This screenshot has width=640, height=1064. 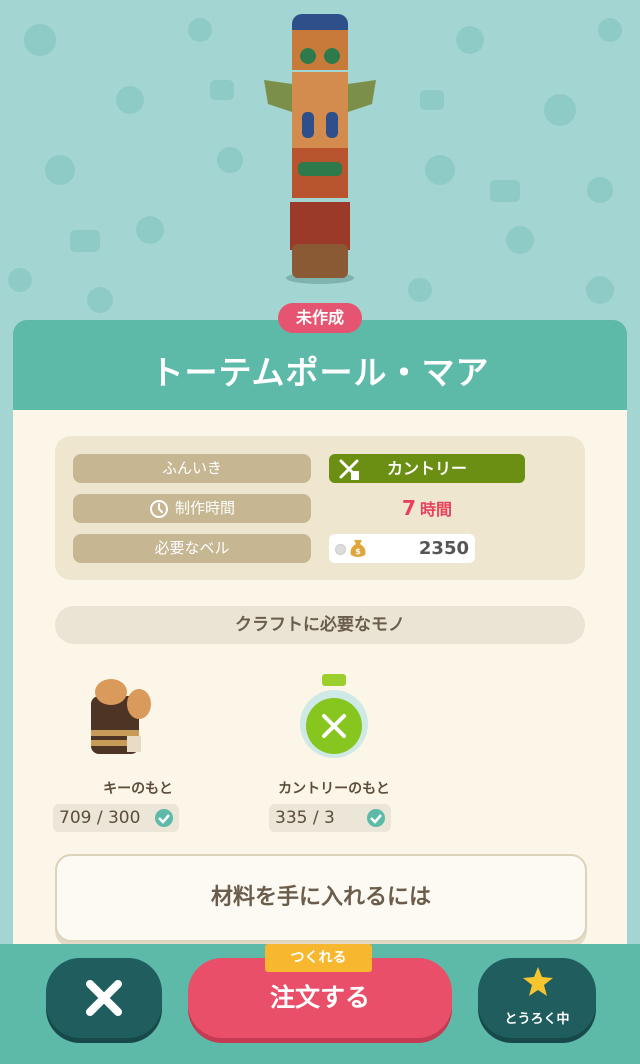 I want to click on bells-value: 2350, so click(x=443, y=548).